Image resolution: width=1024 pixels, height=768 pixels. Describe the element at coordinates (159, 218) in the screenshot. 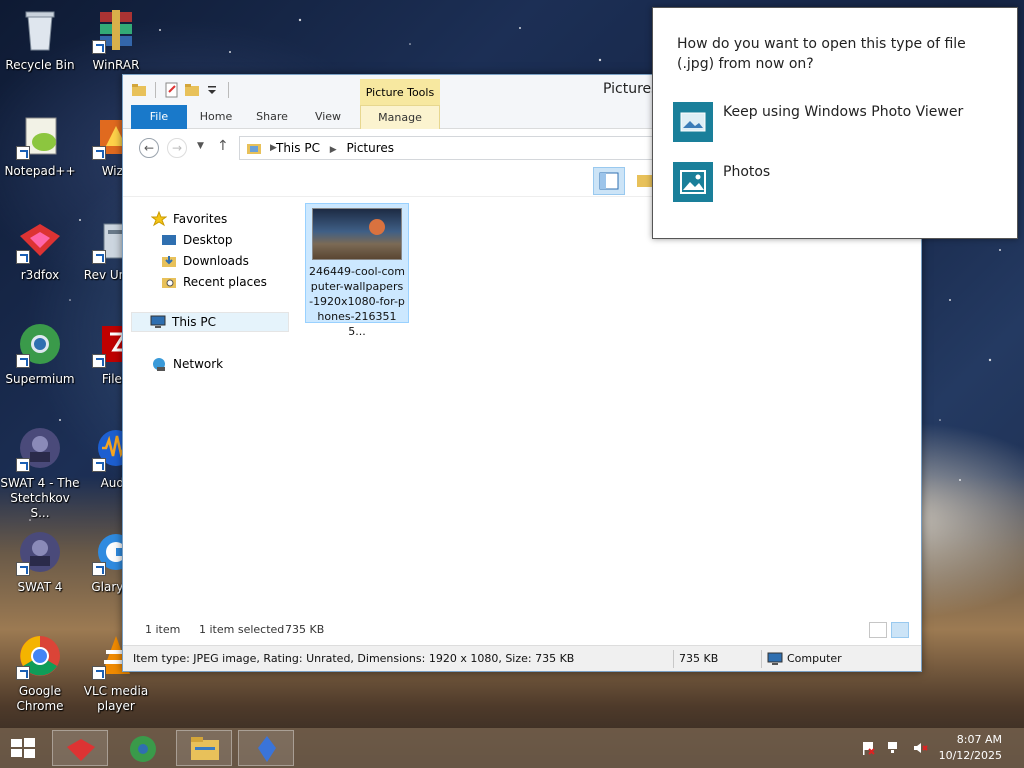

I see `star-icon` at that location.